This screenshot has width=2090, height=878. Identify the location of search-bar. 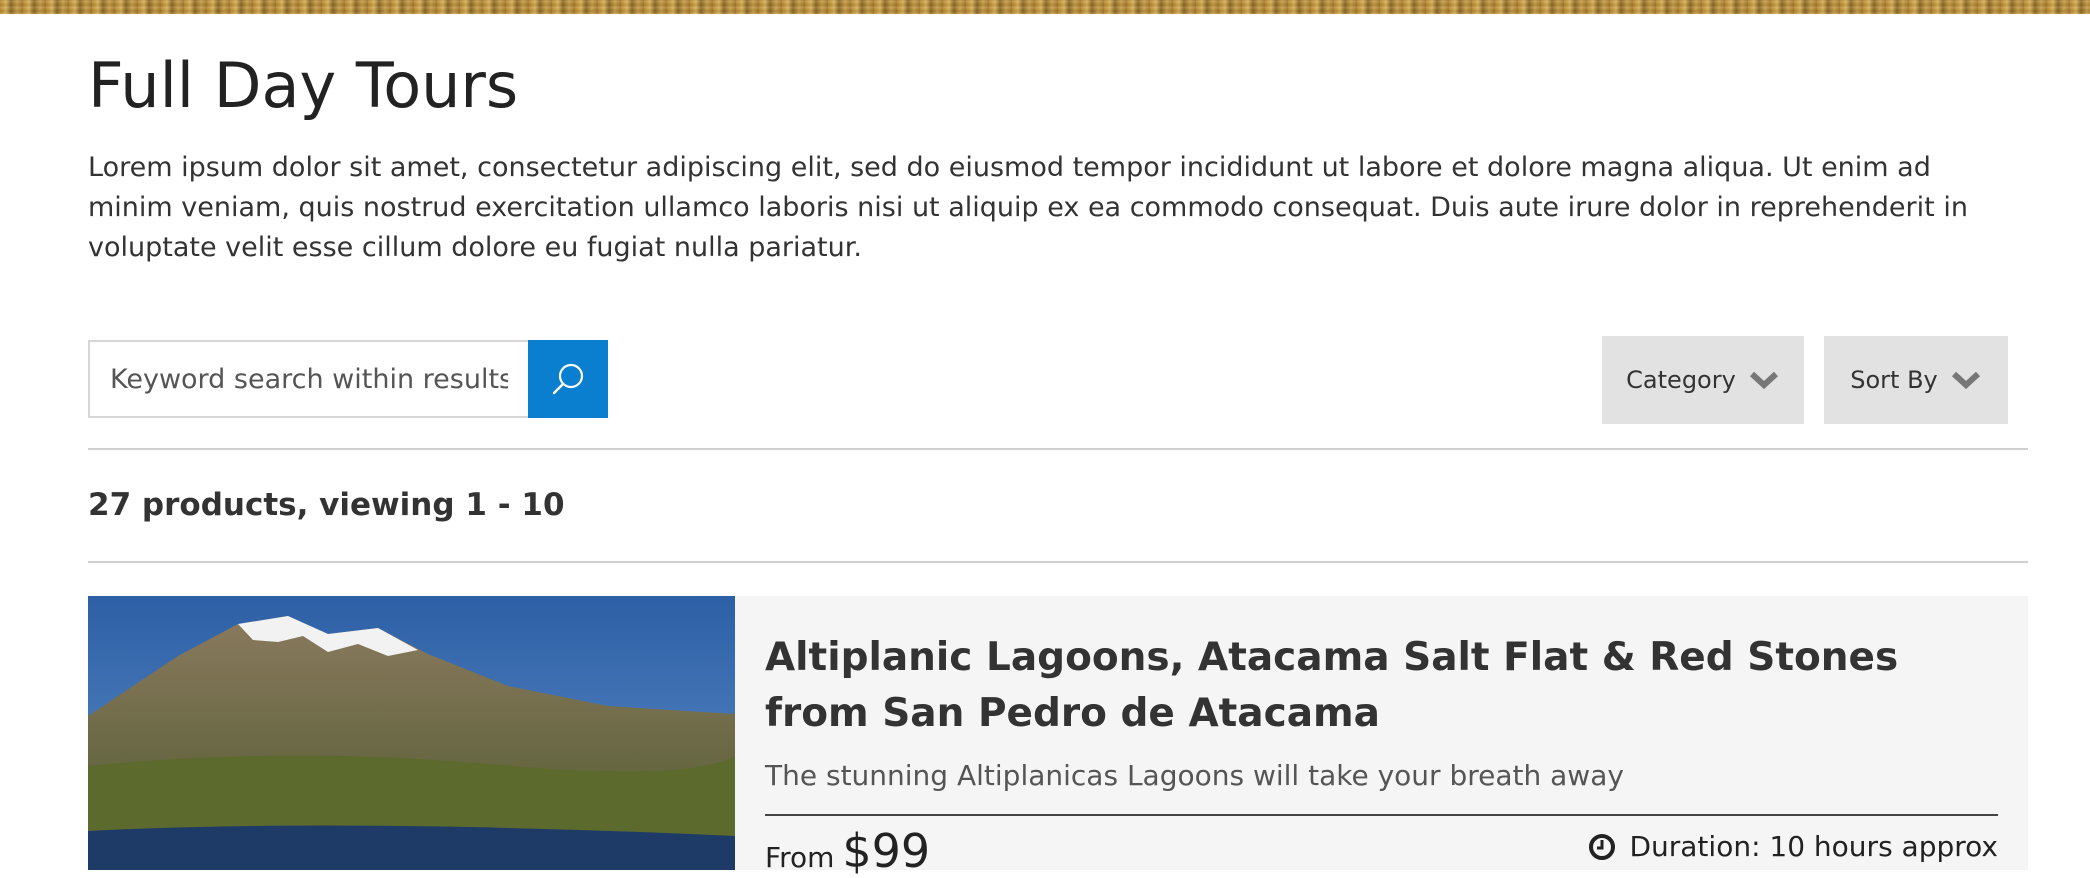
(348, 379).